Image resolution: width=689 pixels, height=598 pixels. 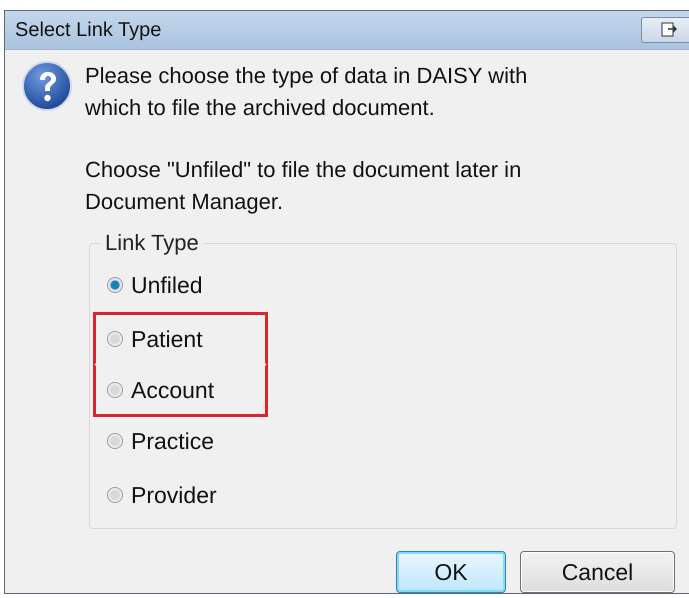 I want to click on radio-option: Unfiled, so click(x=180, y=285).